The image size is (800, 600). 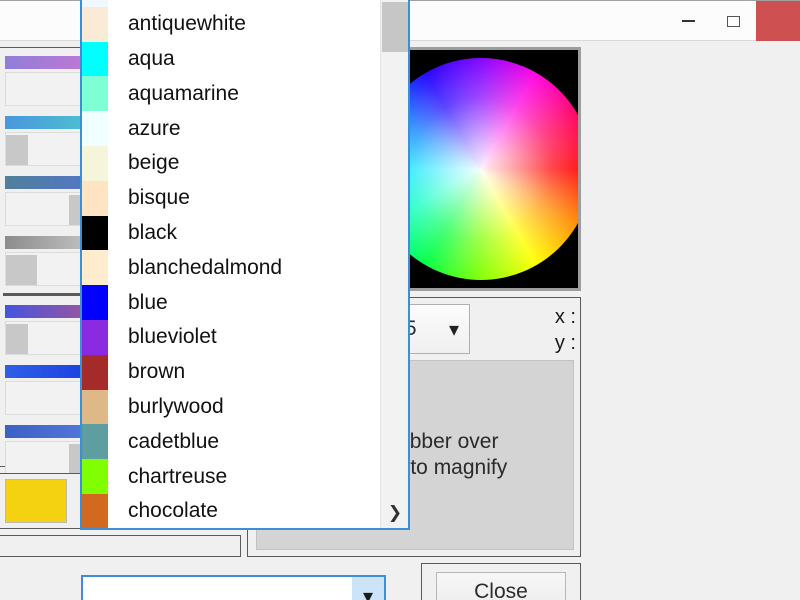 I want to click on x-coordinate-label: x :, so click(x=565, y=317).